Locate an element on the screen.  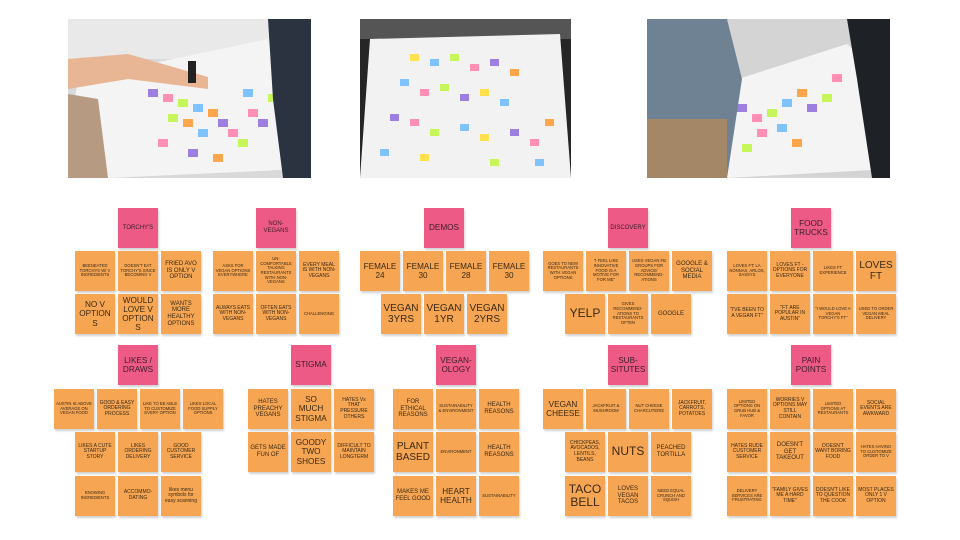
sticky-note: TACO BELL is located at coordinates (585, 496).